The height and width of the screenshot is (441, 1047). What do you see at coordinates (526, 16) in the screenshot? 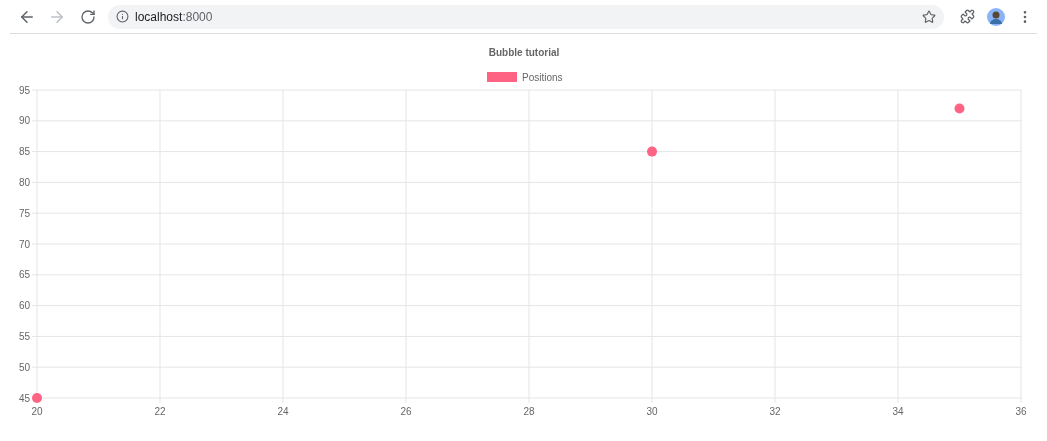
I see `address-bar: localhost:8000` at bounding box center [526, 16].